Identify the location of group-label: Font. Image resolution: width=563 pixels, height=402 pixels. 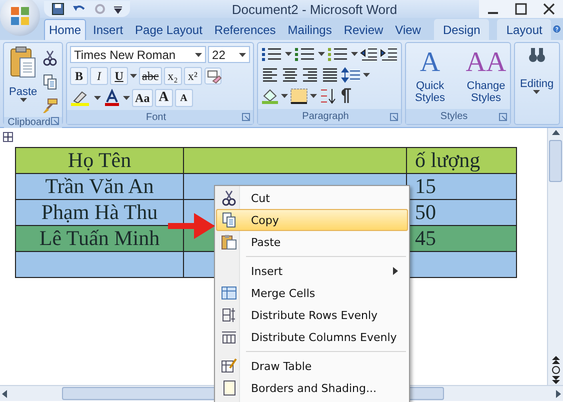
(156, 117).